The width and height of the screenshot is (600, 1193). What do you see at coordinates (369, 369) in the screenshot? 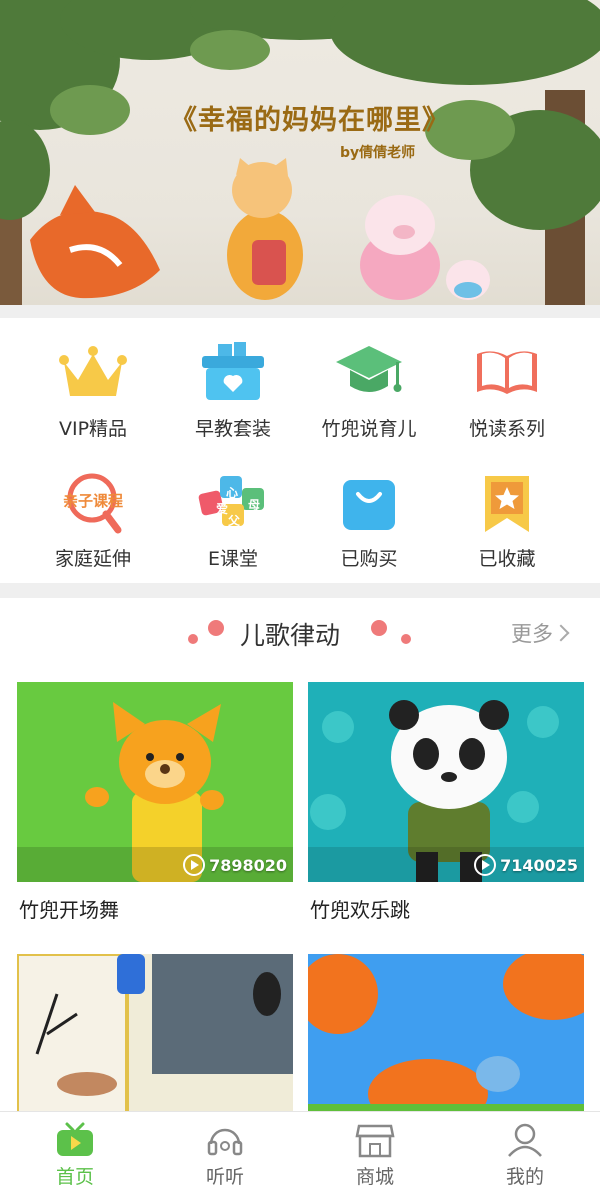
I see `graduation-cap-icon` at bounding box center [369, 369].